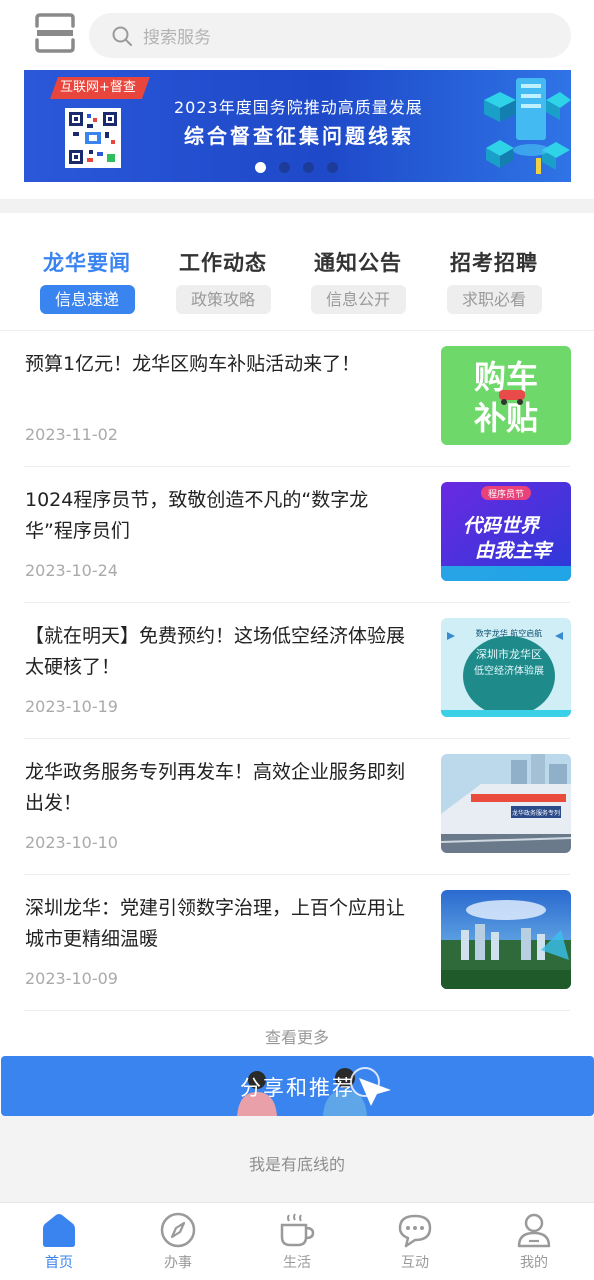 This screenshot has width=594, height=1280. Describe the element at coordinates (358, 299) in the screenshot. I see `tab-sublabel: 信息公开` at that location.